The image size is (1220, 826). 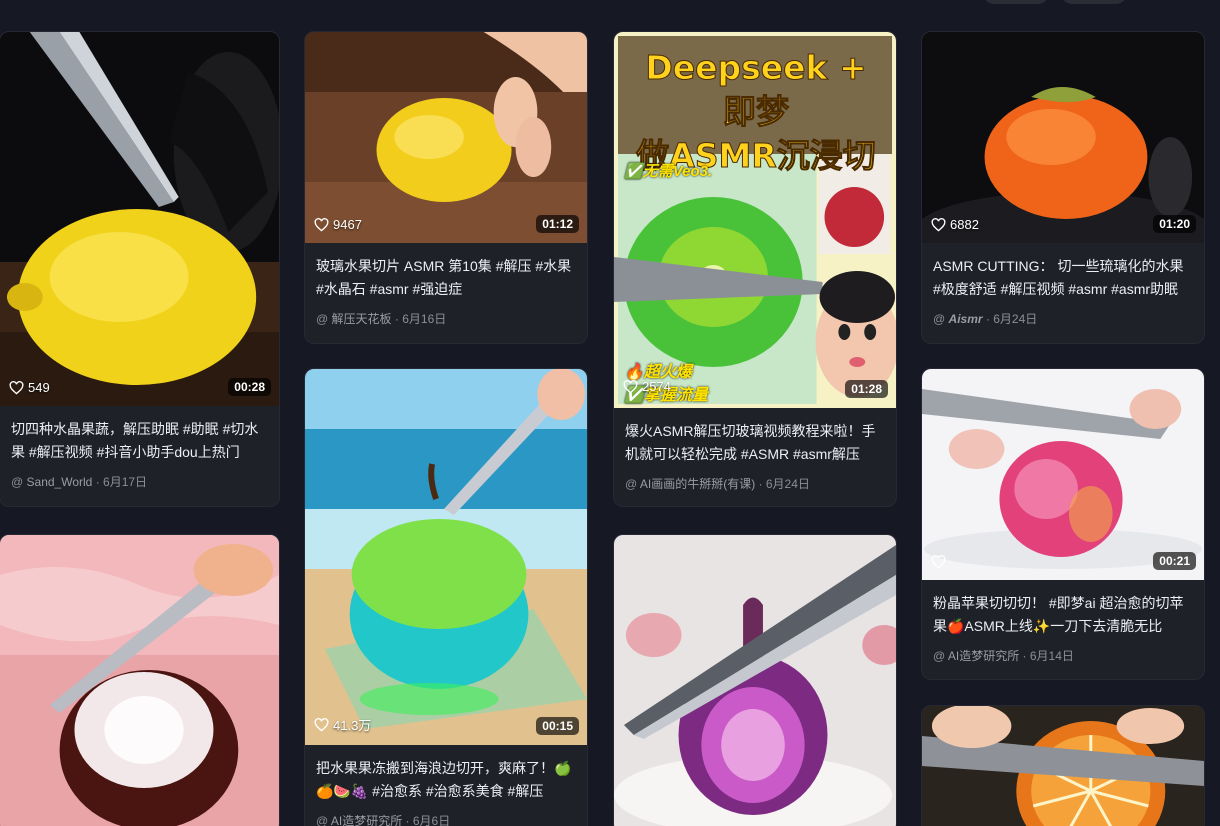 I want to click on video-thumbnail: 549 00:28, so click(x=139, y=219).